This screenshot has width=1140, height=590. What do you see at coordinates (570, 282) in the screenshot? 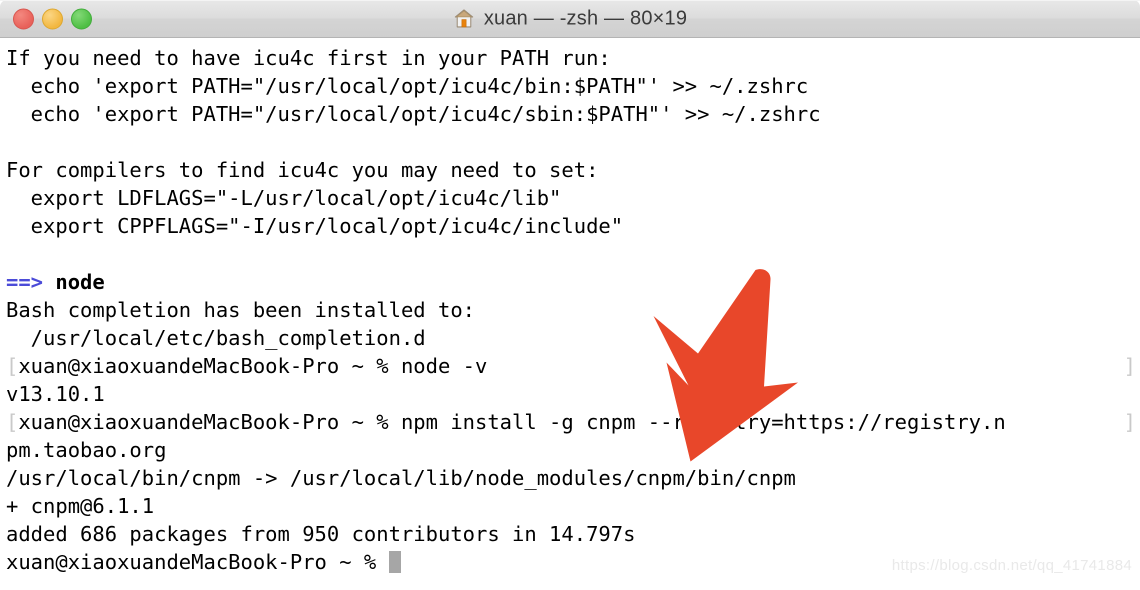
I see `terminal-line-brew-heading: ==> node` at bounding box center [570, 282].